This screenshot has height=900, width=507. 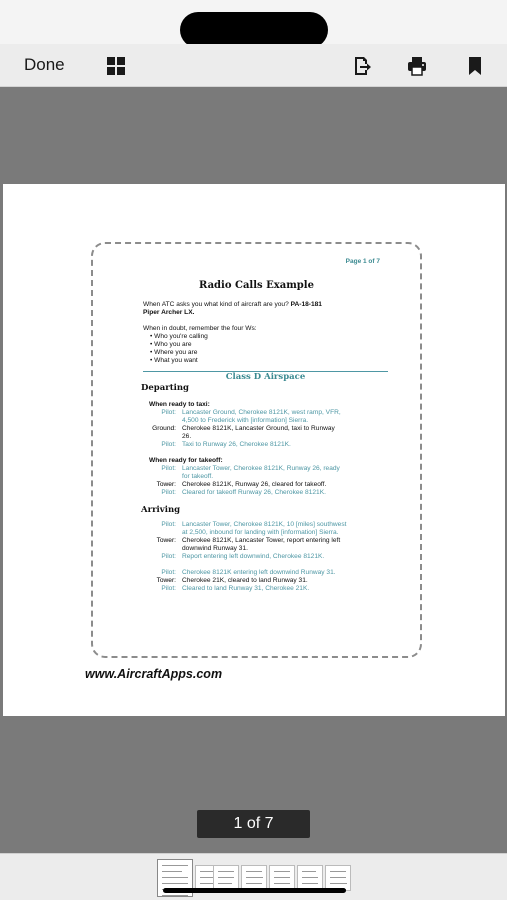 I want to click on bookmark-icon, so click(x=475, y=66).